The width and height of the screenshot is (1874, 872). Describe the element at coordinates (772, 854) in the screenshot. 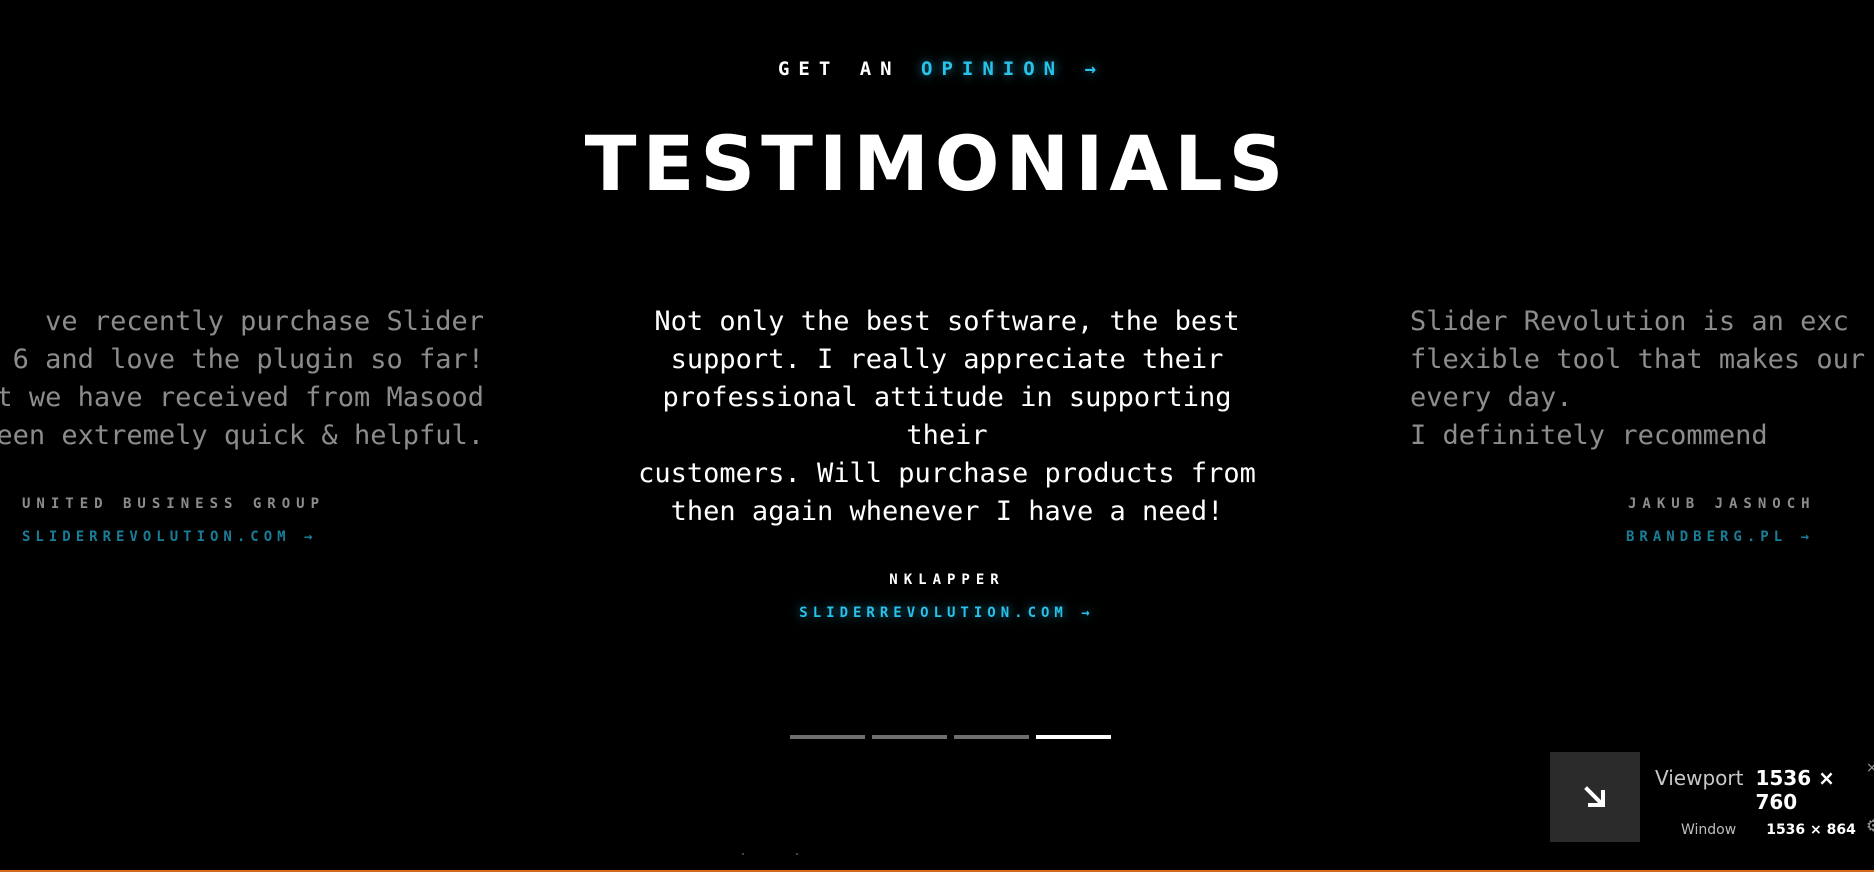

I see `decorative-specks` at that location.